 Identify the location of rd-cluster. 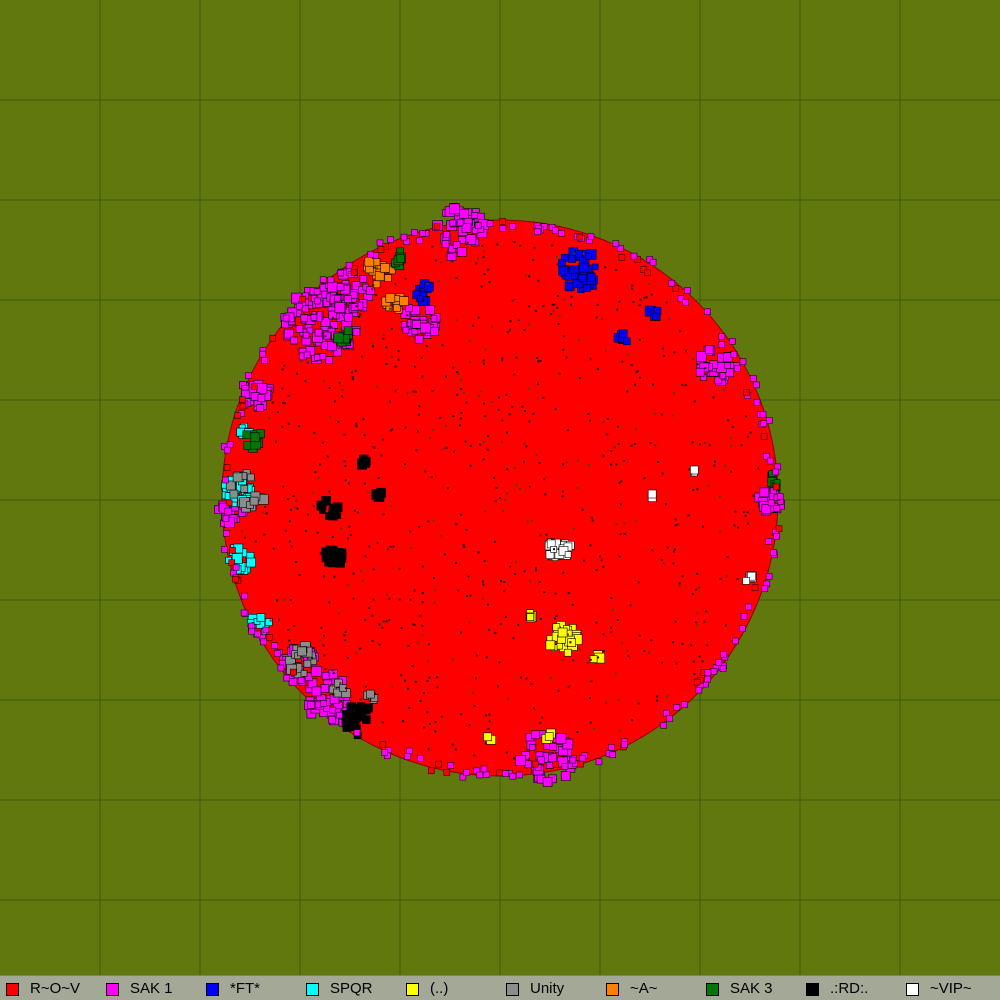
(334, 556).